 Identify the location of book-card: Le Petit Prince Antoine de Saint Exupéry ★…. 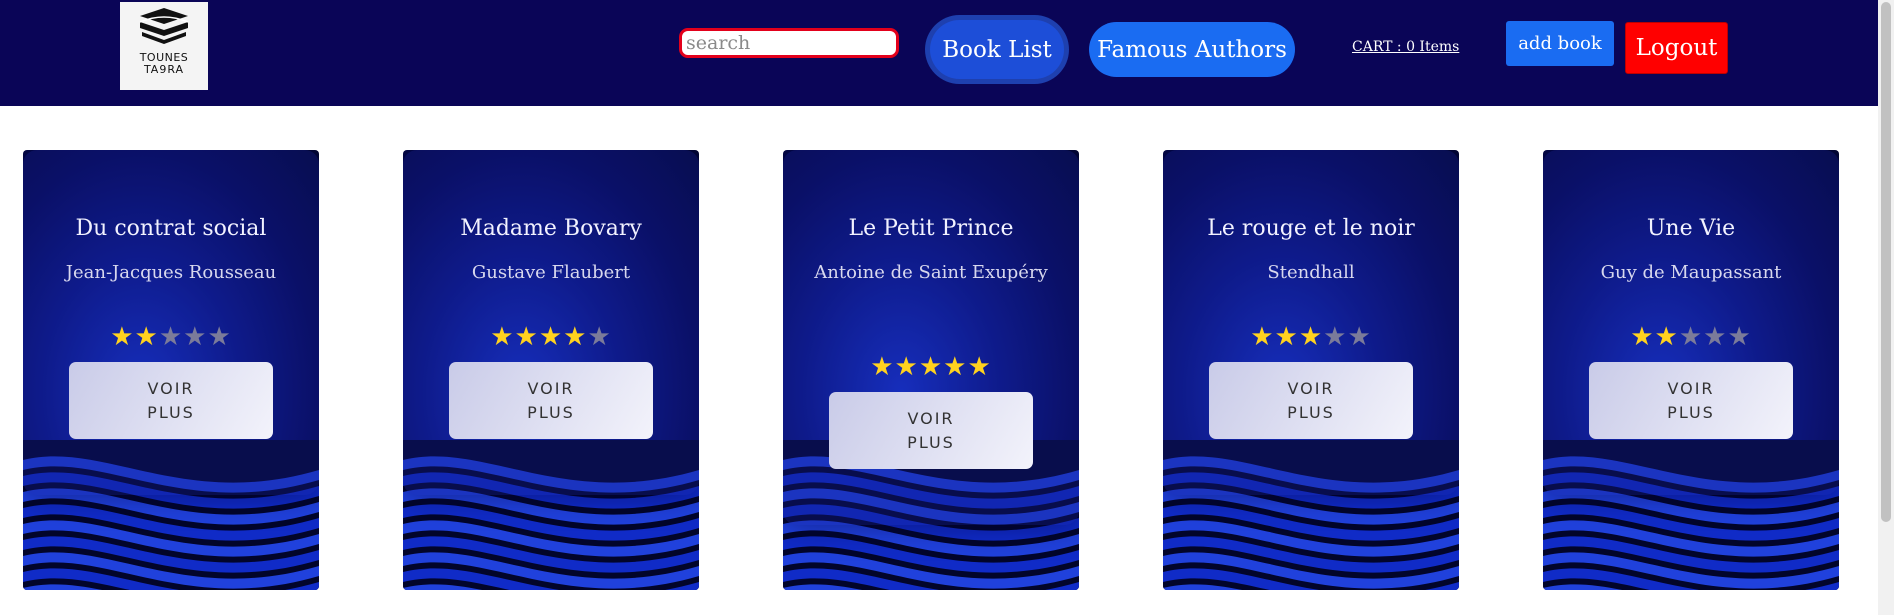
(931, 370).